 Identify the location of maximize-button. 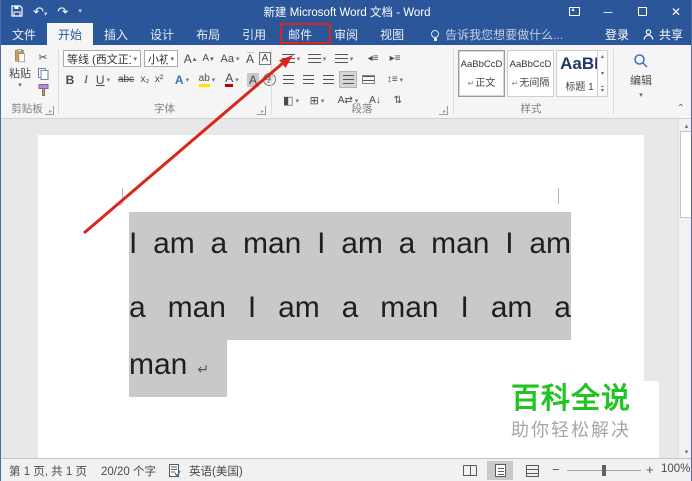
(642, 11).